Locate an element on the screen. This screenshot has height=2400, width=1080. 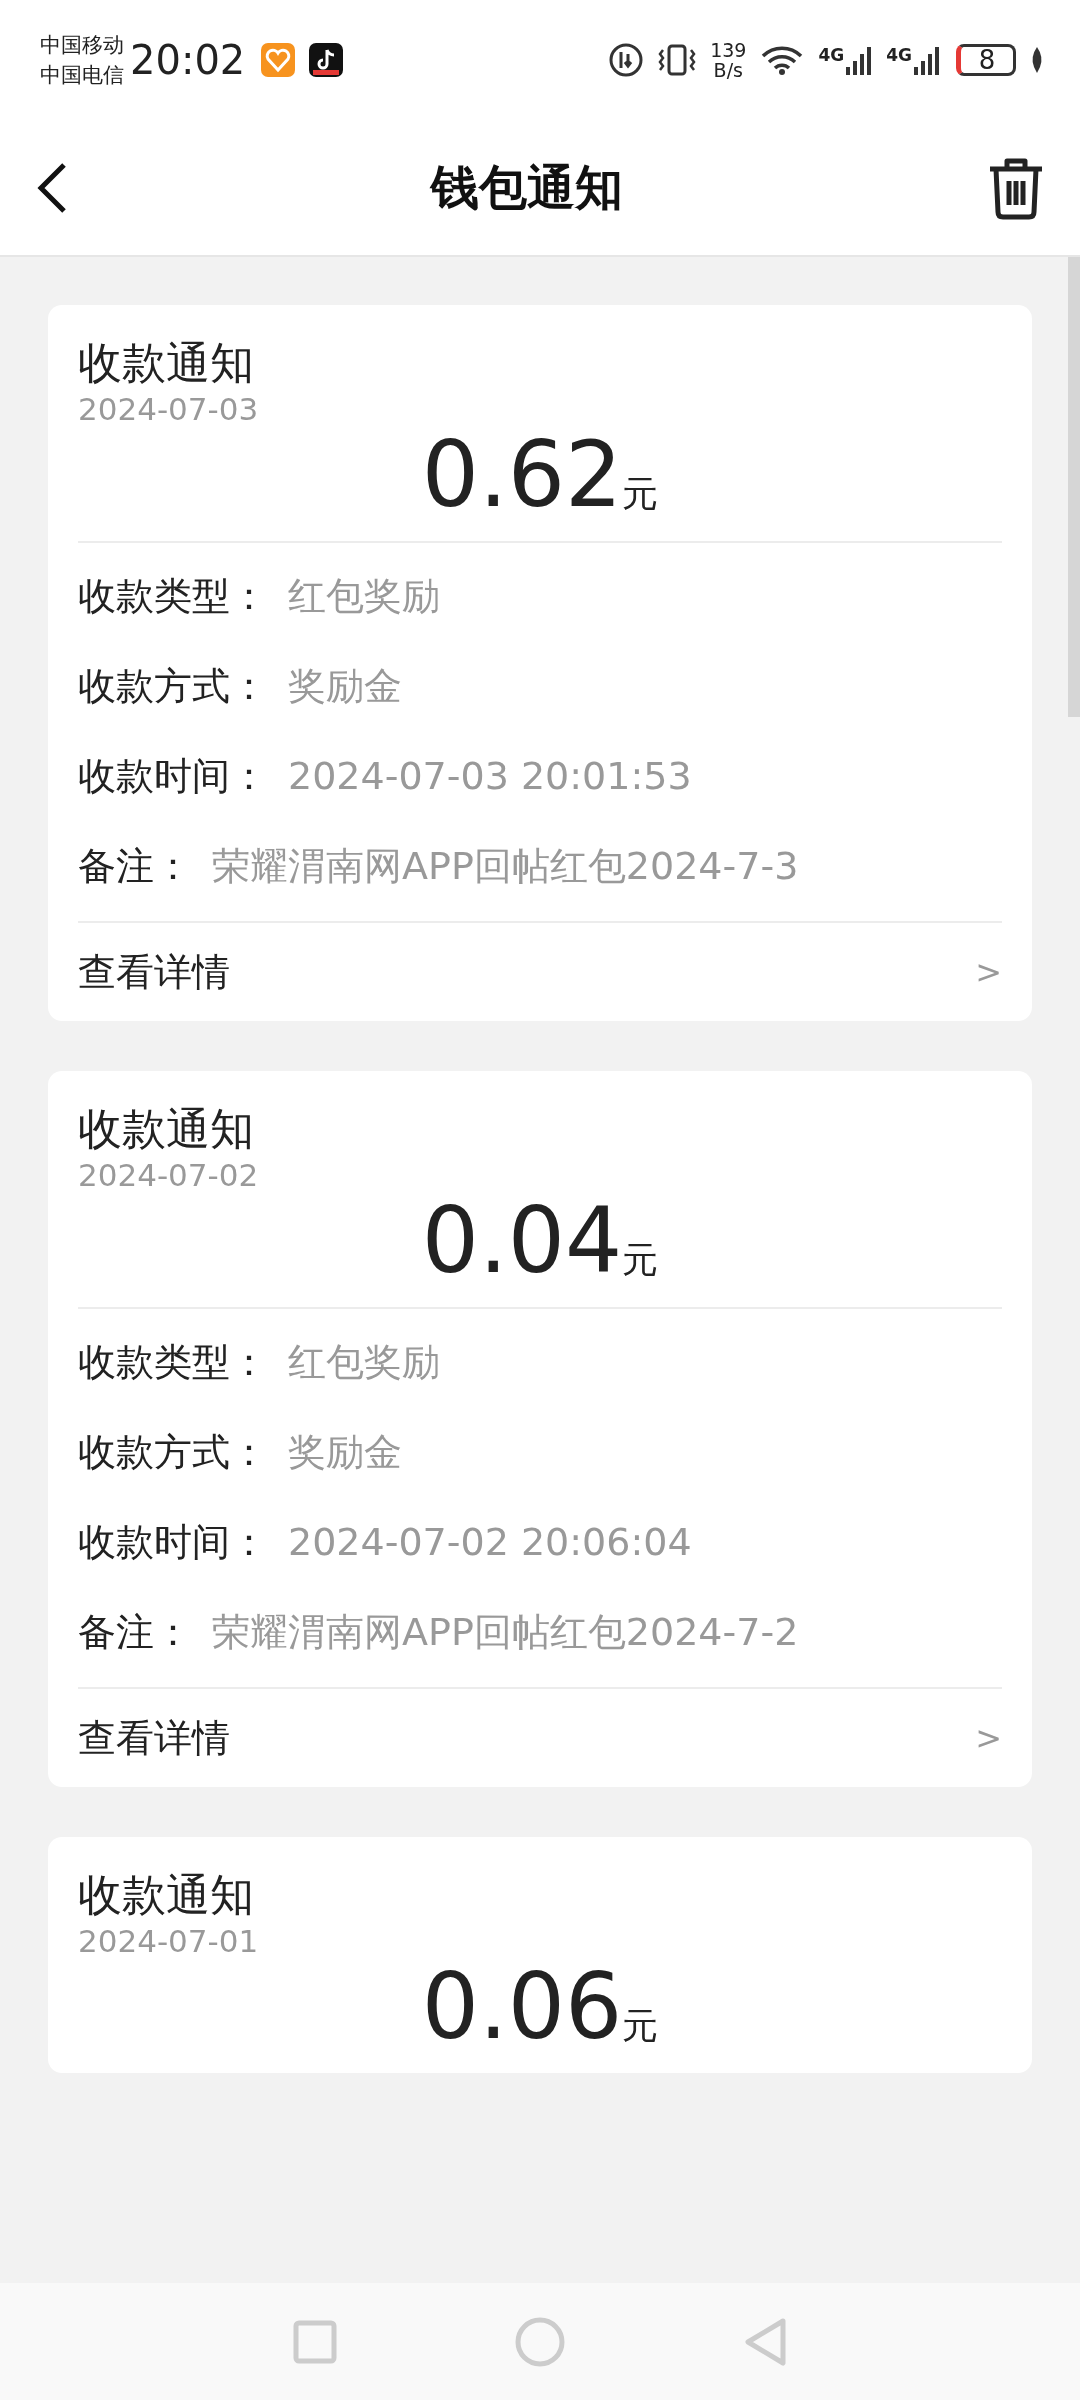
notice-date: 2024-07-01 is located at coordinates (169, 1941).